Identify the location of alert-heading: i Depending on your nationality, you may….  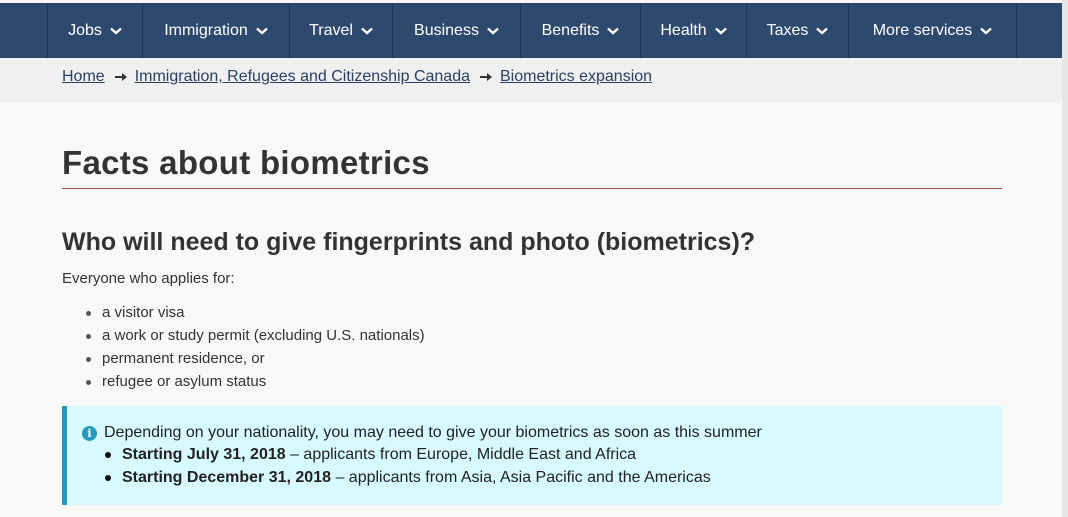
(422, 433).